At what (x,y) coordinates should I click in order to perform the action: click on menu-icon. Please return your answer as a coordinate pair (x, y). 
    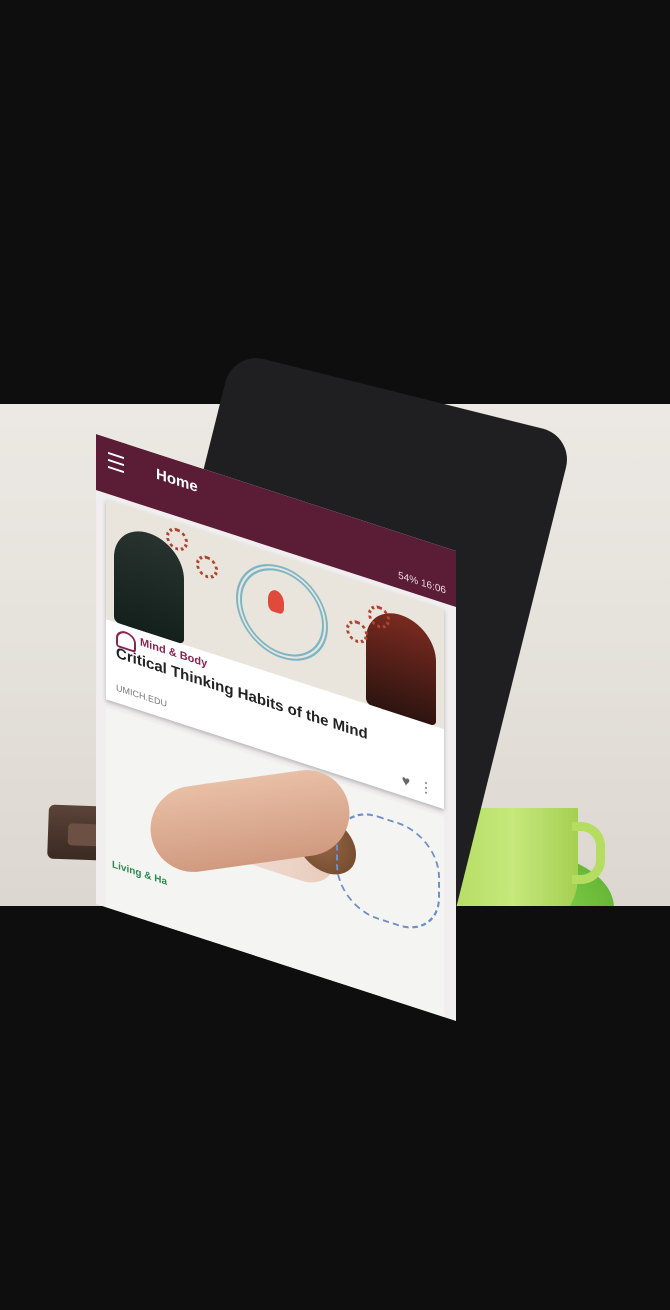
    Looking at the image, I should click on (116, 462).